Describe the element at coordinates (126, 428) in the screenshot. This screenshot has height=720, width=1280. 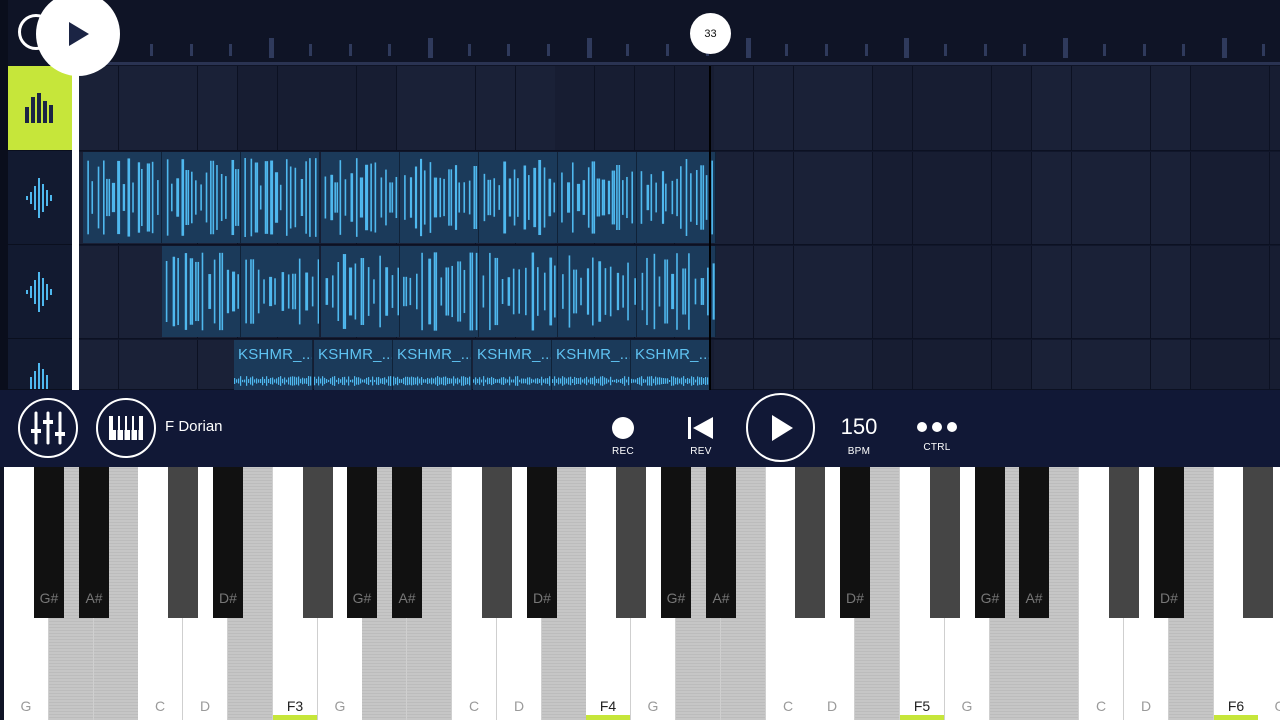
I see `piano-keys-button` at that location.